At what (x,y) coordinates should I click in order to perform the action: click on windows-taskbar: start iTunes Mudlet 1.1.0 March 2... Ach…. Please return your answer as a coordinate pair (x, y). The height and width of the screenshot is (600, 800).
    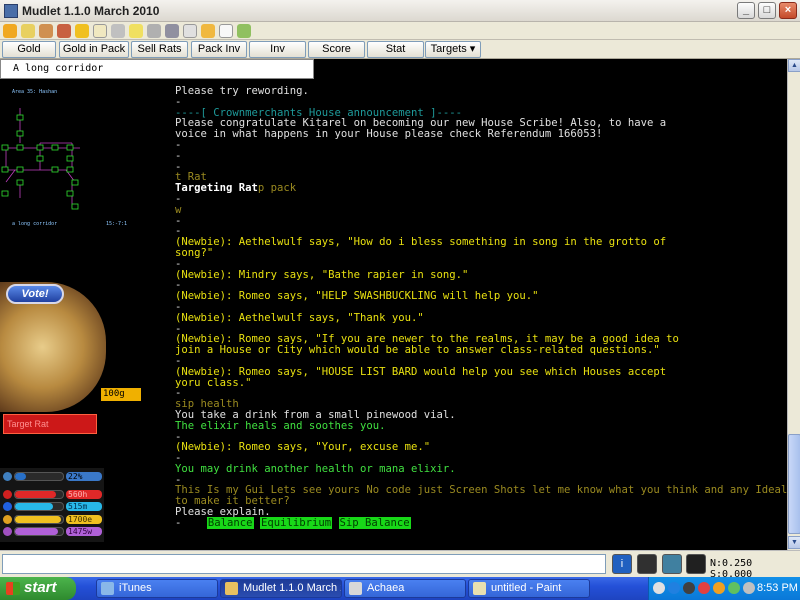
    Looking at the image, I should click on (400, 588).